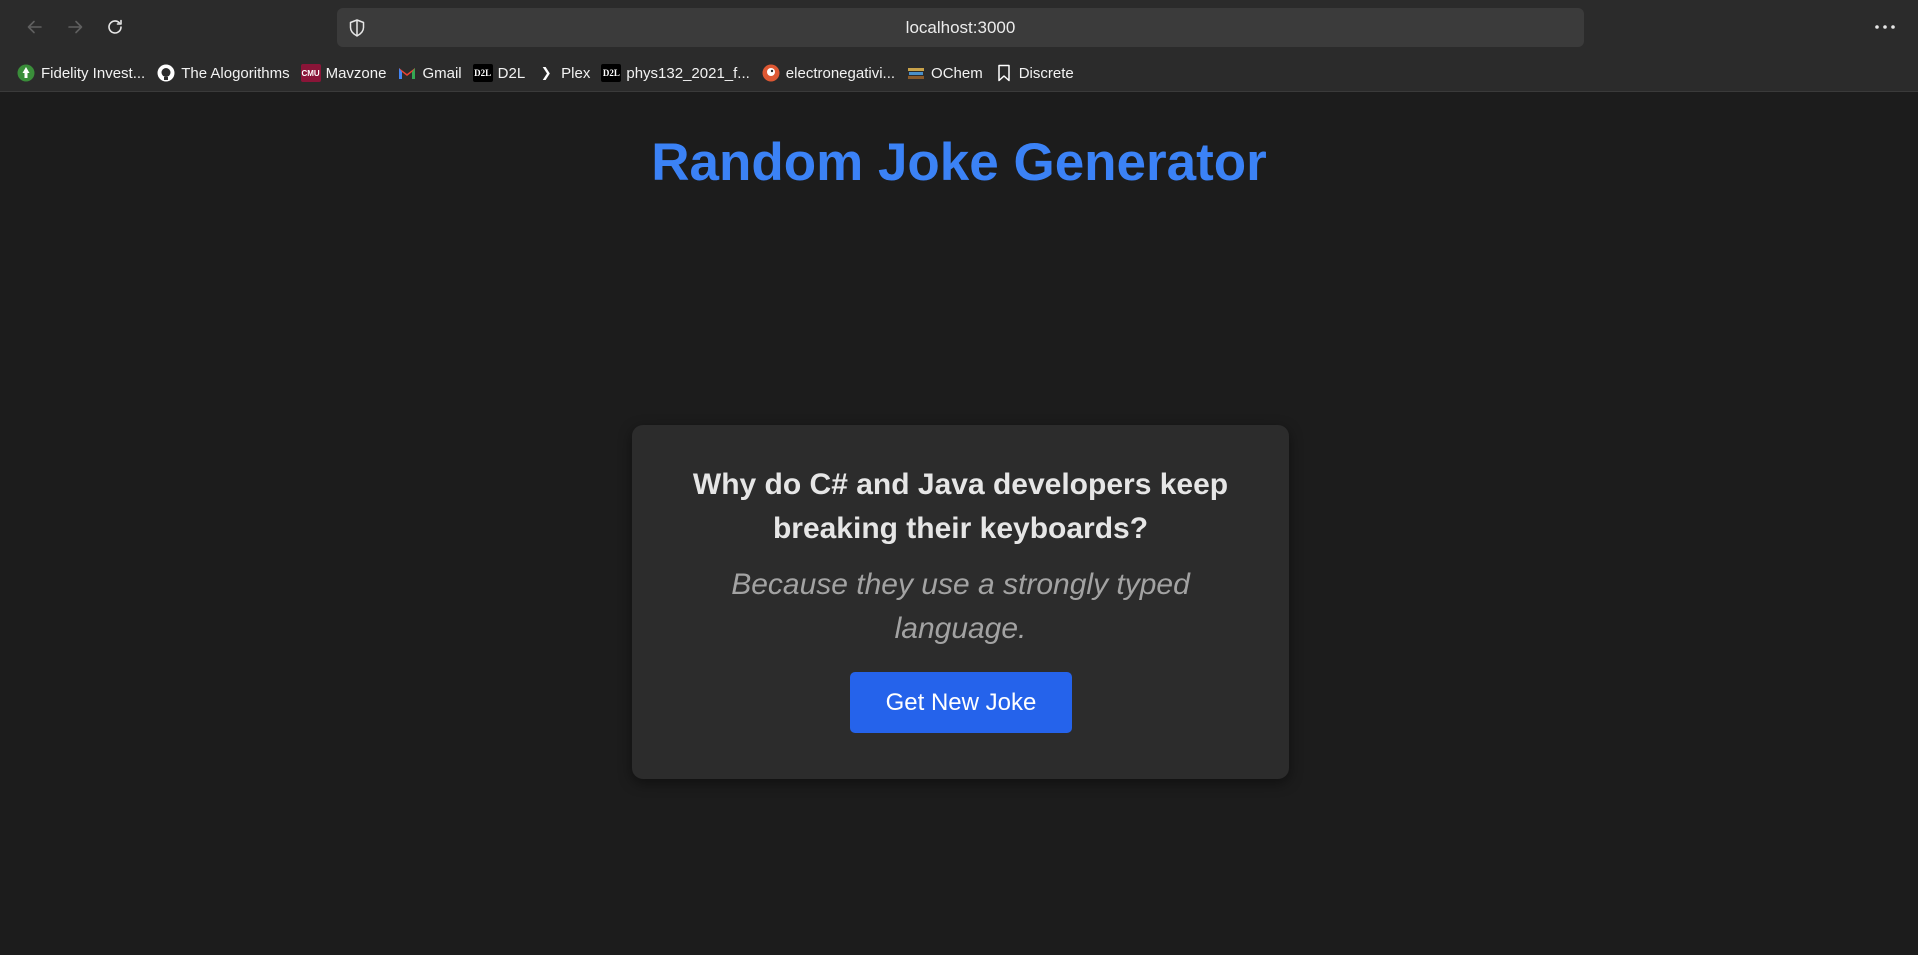 Image resolution: width=1918 pixels, height=955 pixels. I want to click on bookmark-label: Plex, so click(576, 73).